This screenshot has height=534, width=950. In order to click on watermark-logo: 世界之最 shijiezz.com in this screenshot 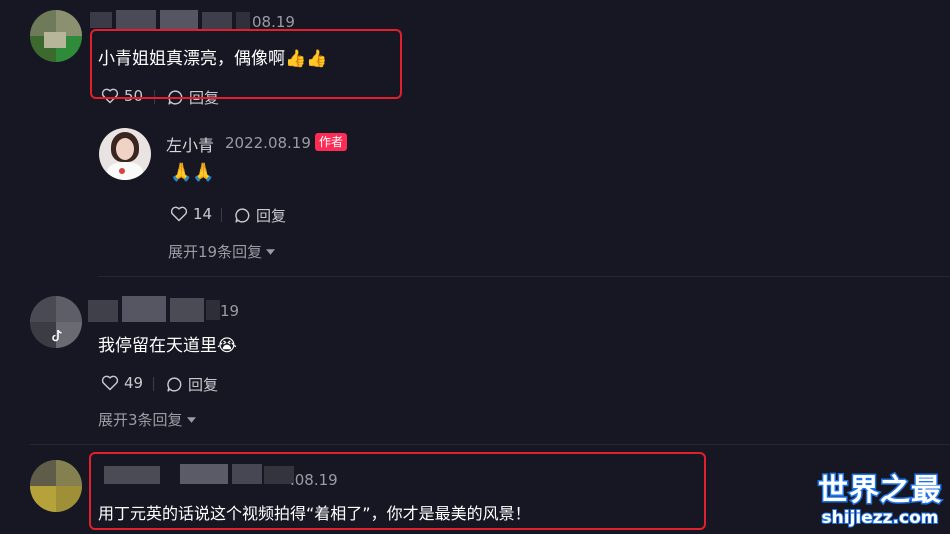, I will do `click(880, 500)`.